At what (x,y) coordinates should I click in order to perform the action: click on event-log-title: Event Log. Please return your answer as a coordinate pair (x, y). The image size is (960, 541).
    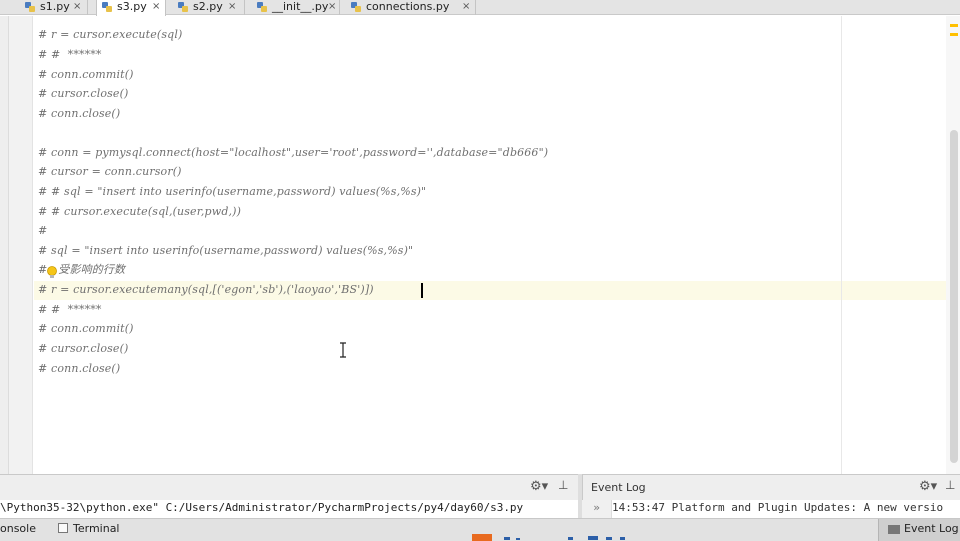
    Looking at the image, I should click on (618, 487).